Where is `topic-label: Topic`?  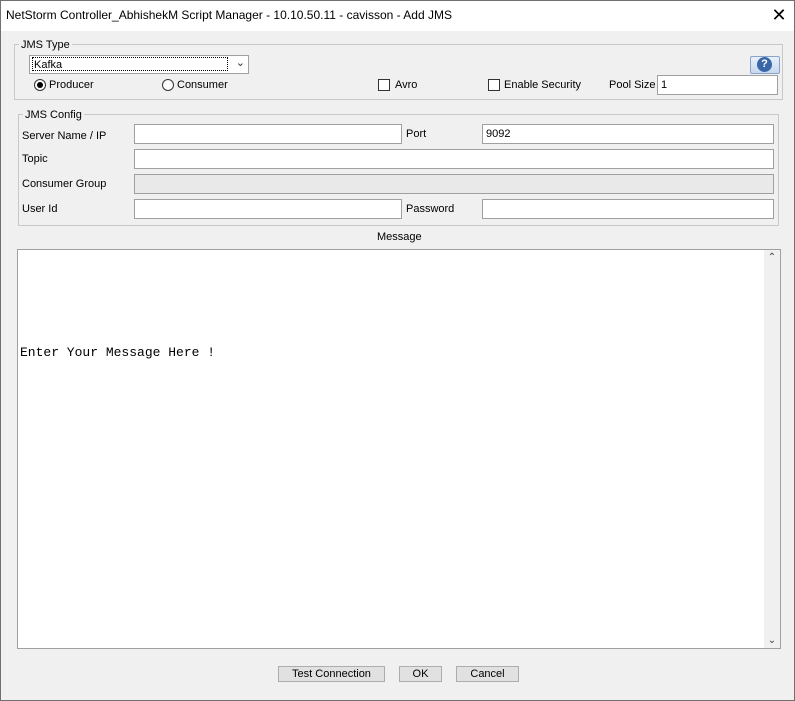 topic-label: Topic is located at coordinates (35, 159).